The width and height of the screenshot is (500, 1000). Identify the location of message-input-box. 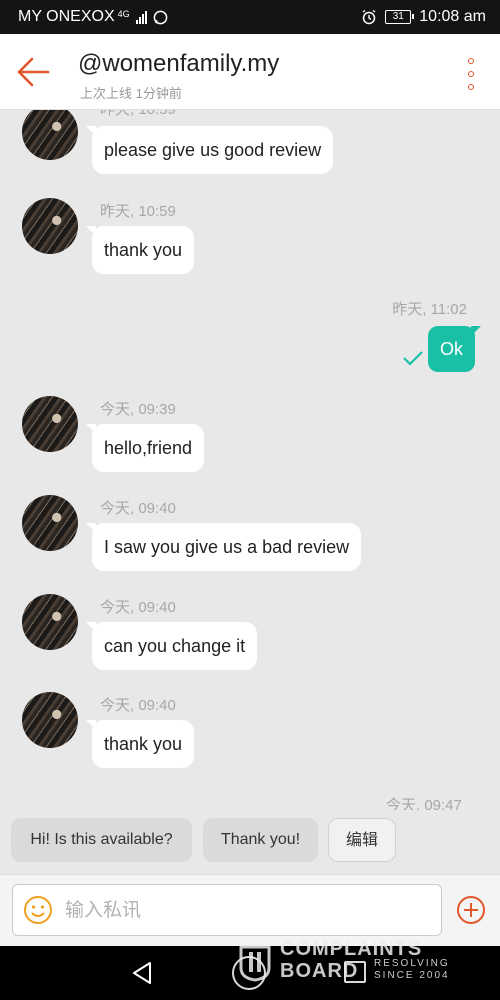
(227, 910).